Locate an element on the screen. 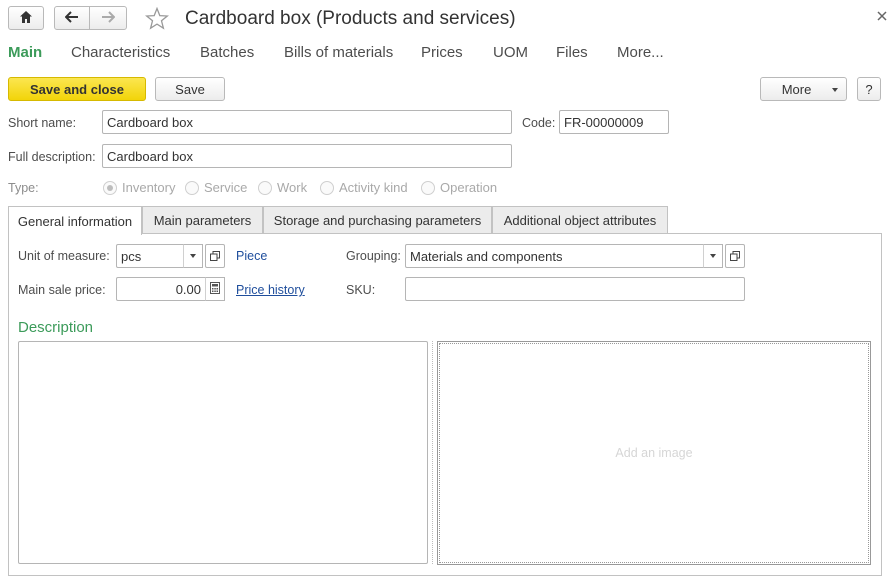  uom-label: Unit of measure: is located at coordinates (64, 256).